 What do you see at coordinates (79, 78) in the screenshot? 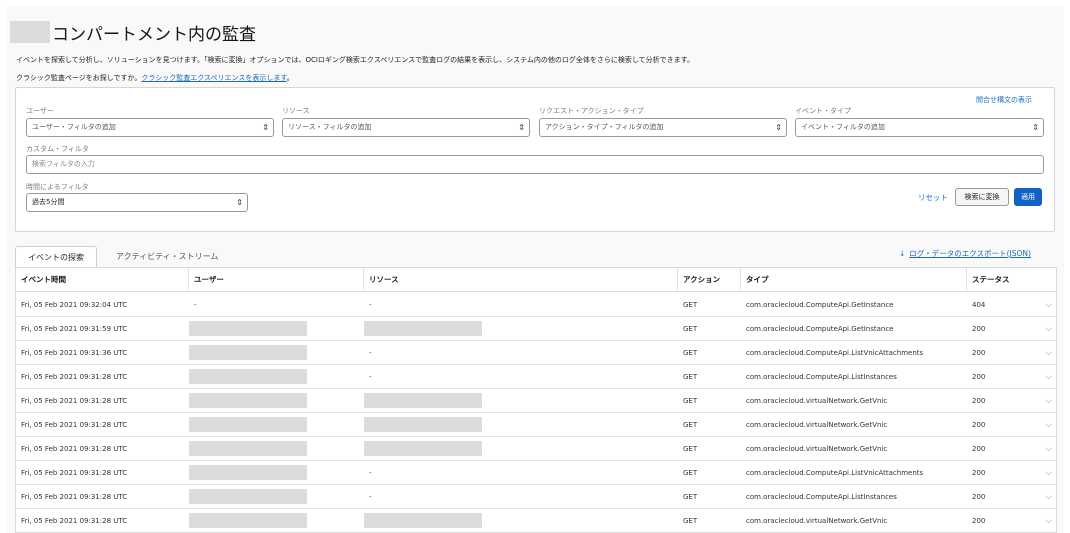
I see `classic-prefix: クラシック監査ページをお探しですか。` at bounding box center [79, 78].